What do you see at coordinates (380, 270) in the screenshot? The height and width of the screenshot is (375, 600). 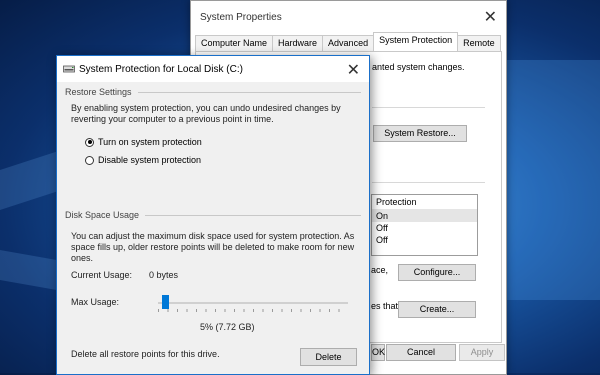 I see `partial-configure-text: ace,` at bounding box center [380, 270].